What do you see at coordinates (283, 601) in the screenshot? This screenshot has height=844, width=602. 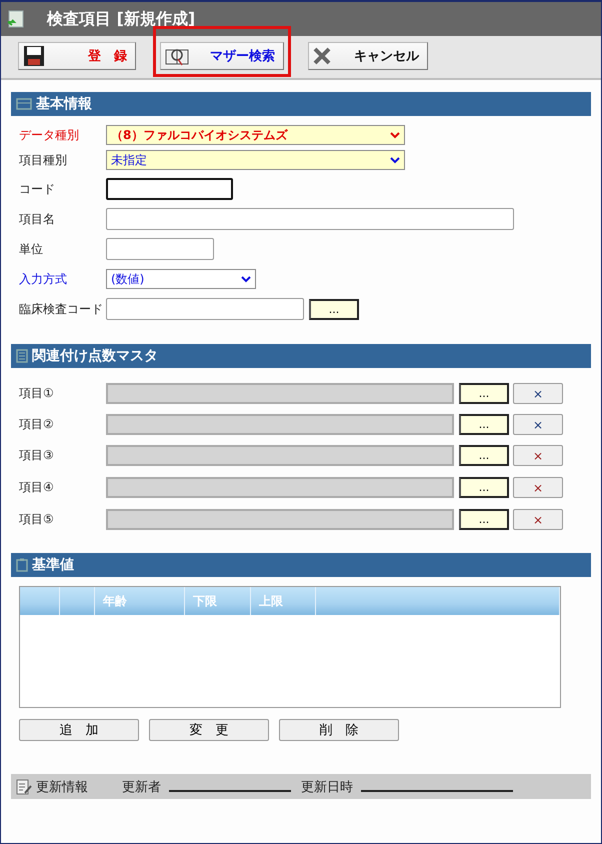 I see `column-header: 上限` at bounding box center [283, 601].